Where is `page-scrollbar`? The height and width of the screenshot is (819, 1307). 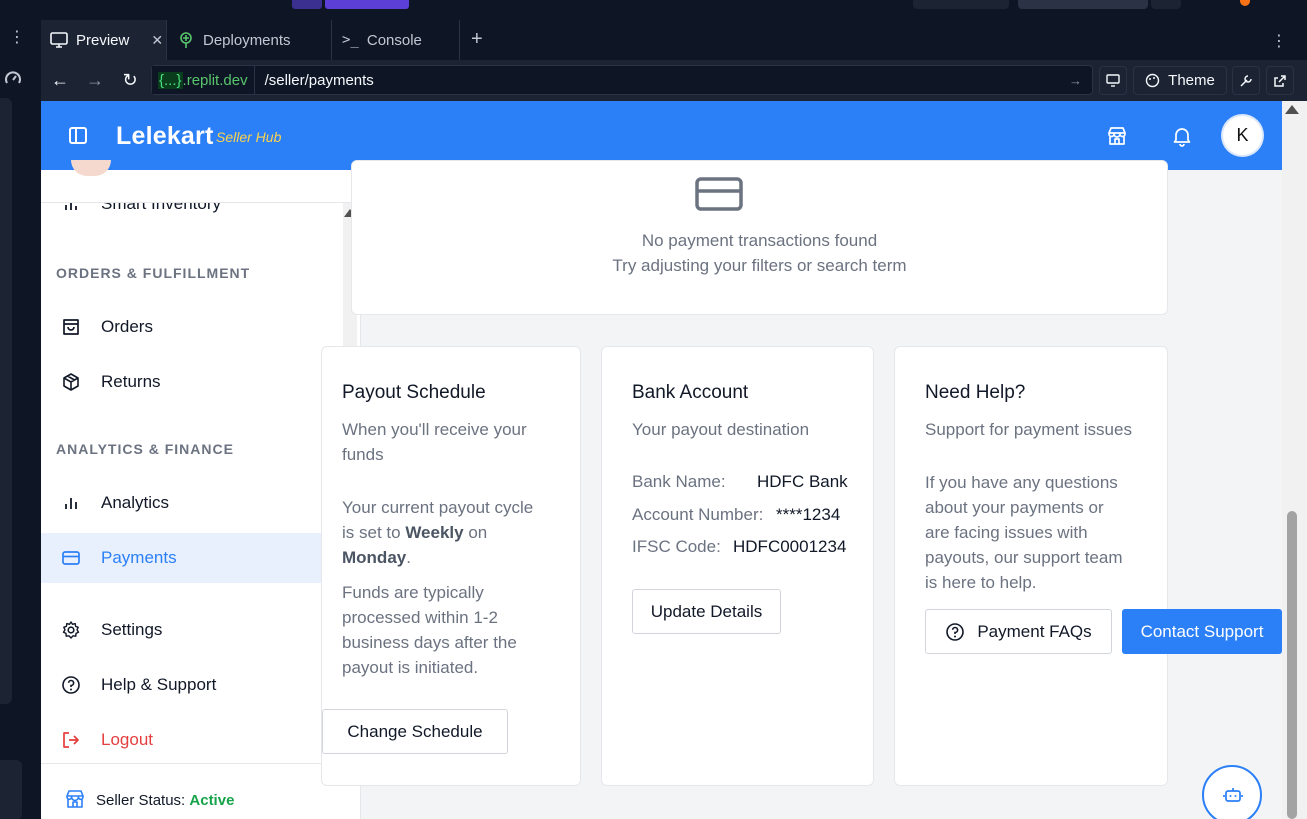 page-scrollbar is located at coordinates (1294, 460).